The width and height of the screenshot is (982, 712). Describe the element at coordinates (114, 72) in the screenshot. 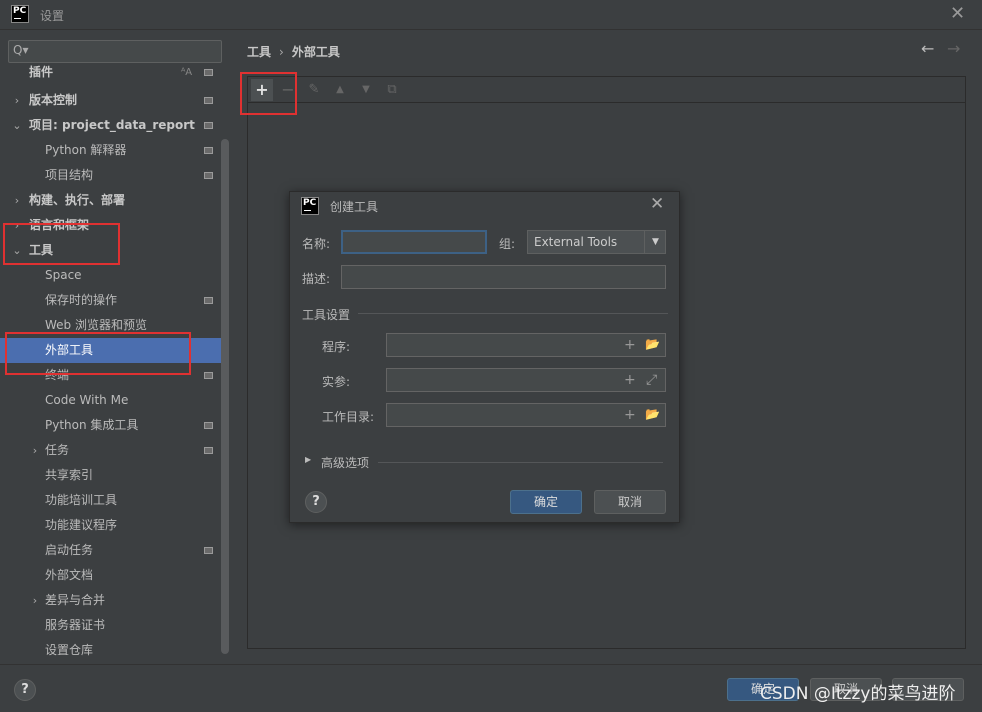

I see `sidebar-item-plugins: 插件 ᴬA` at that location.